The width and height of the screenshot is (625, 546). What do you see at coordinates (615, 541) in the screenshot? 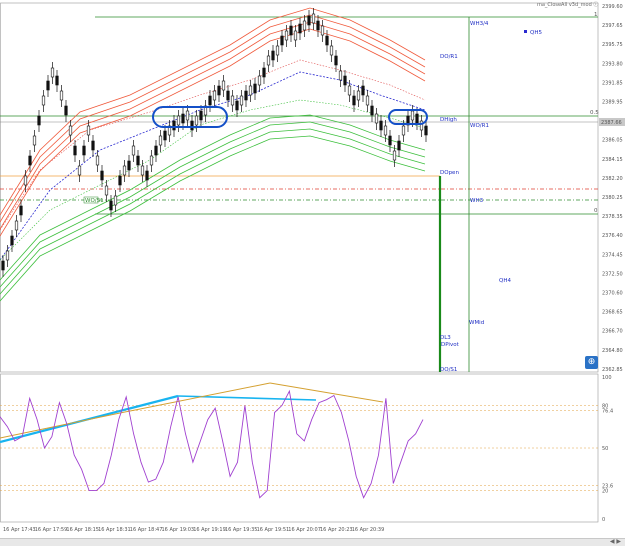
I see `scroll-arrows-icon: ◀ ▶` at bounding box center [615, 541].